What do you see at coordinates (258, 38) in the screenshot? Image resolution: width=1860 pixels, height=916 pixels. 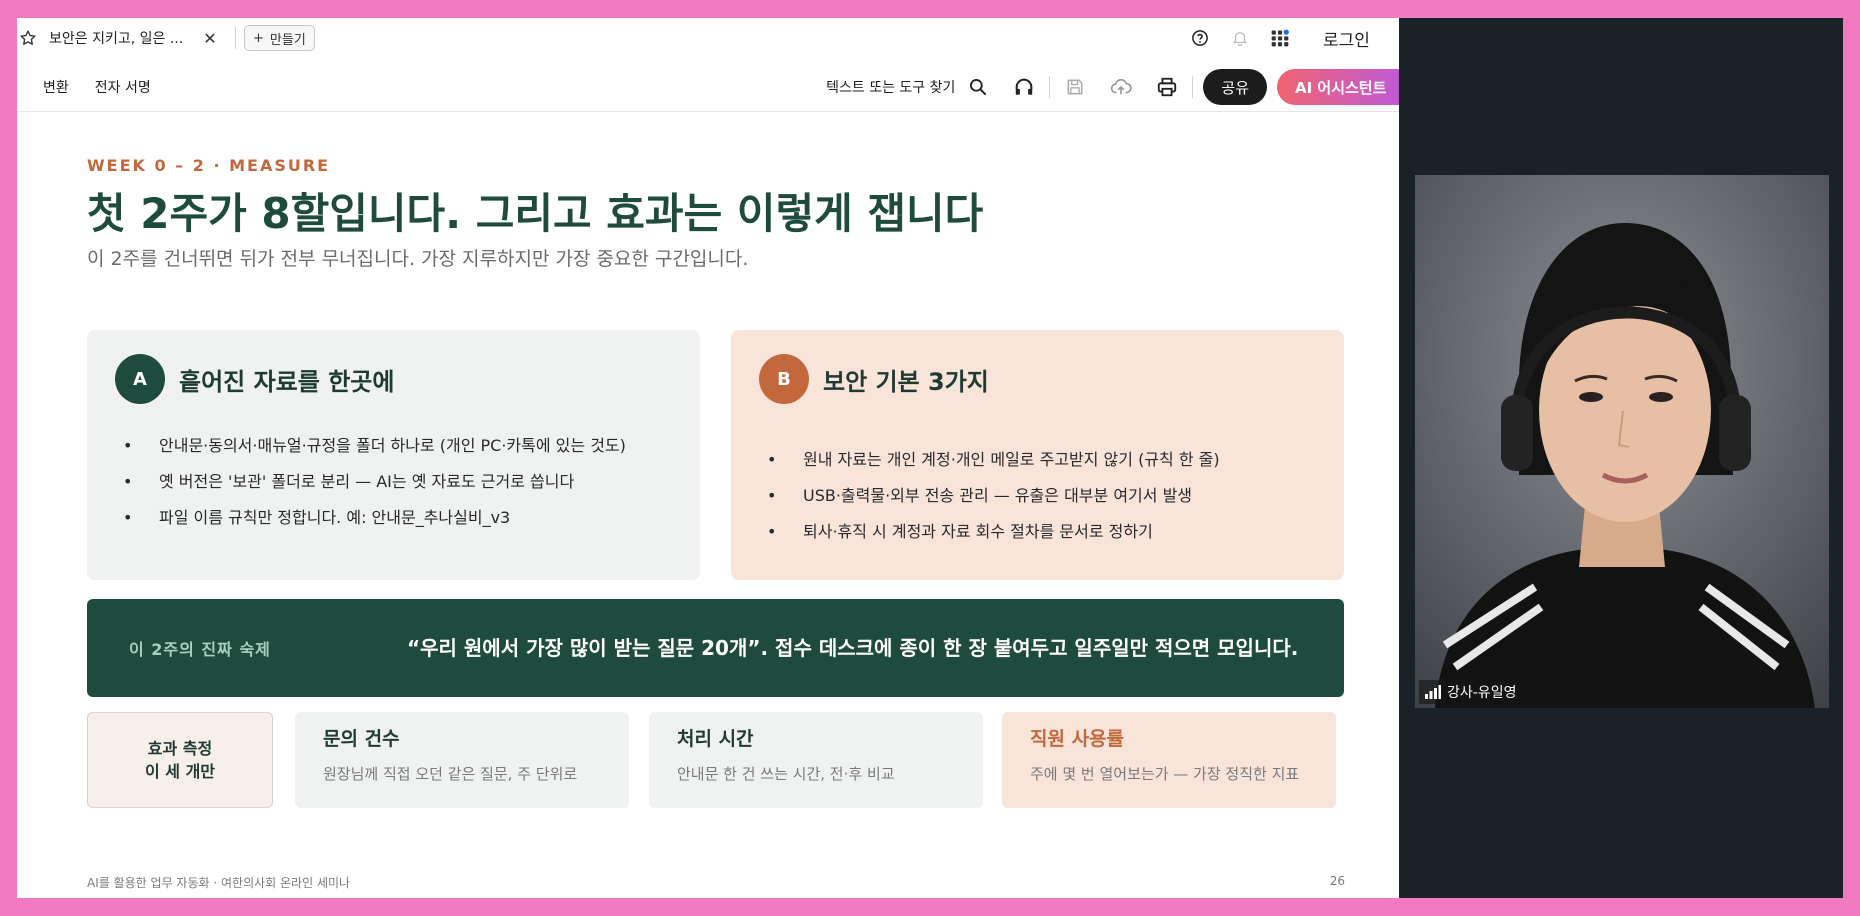 I see `plus-icon: +` at bounding box center [258, 38].